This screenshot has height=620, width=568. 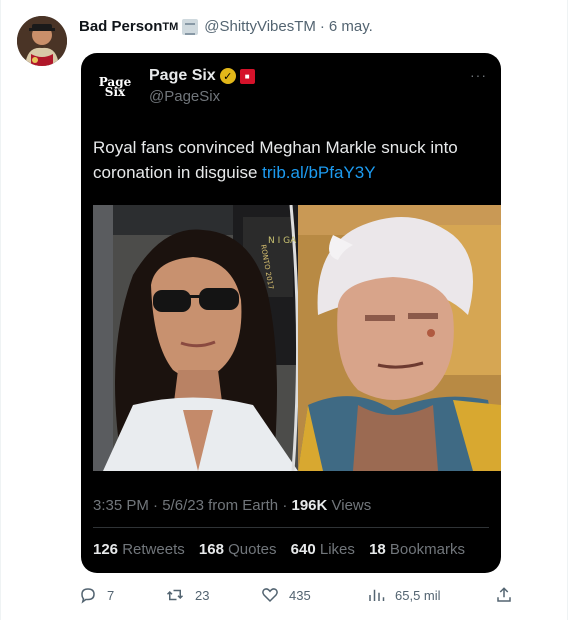 I want to click on likes-count: 640, so click(x=303, y=549).